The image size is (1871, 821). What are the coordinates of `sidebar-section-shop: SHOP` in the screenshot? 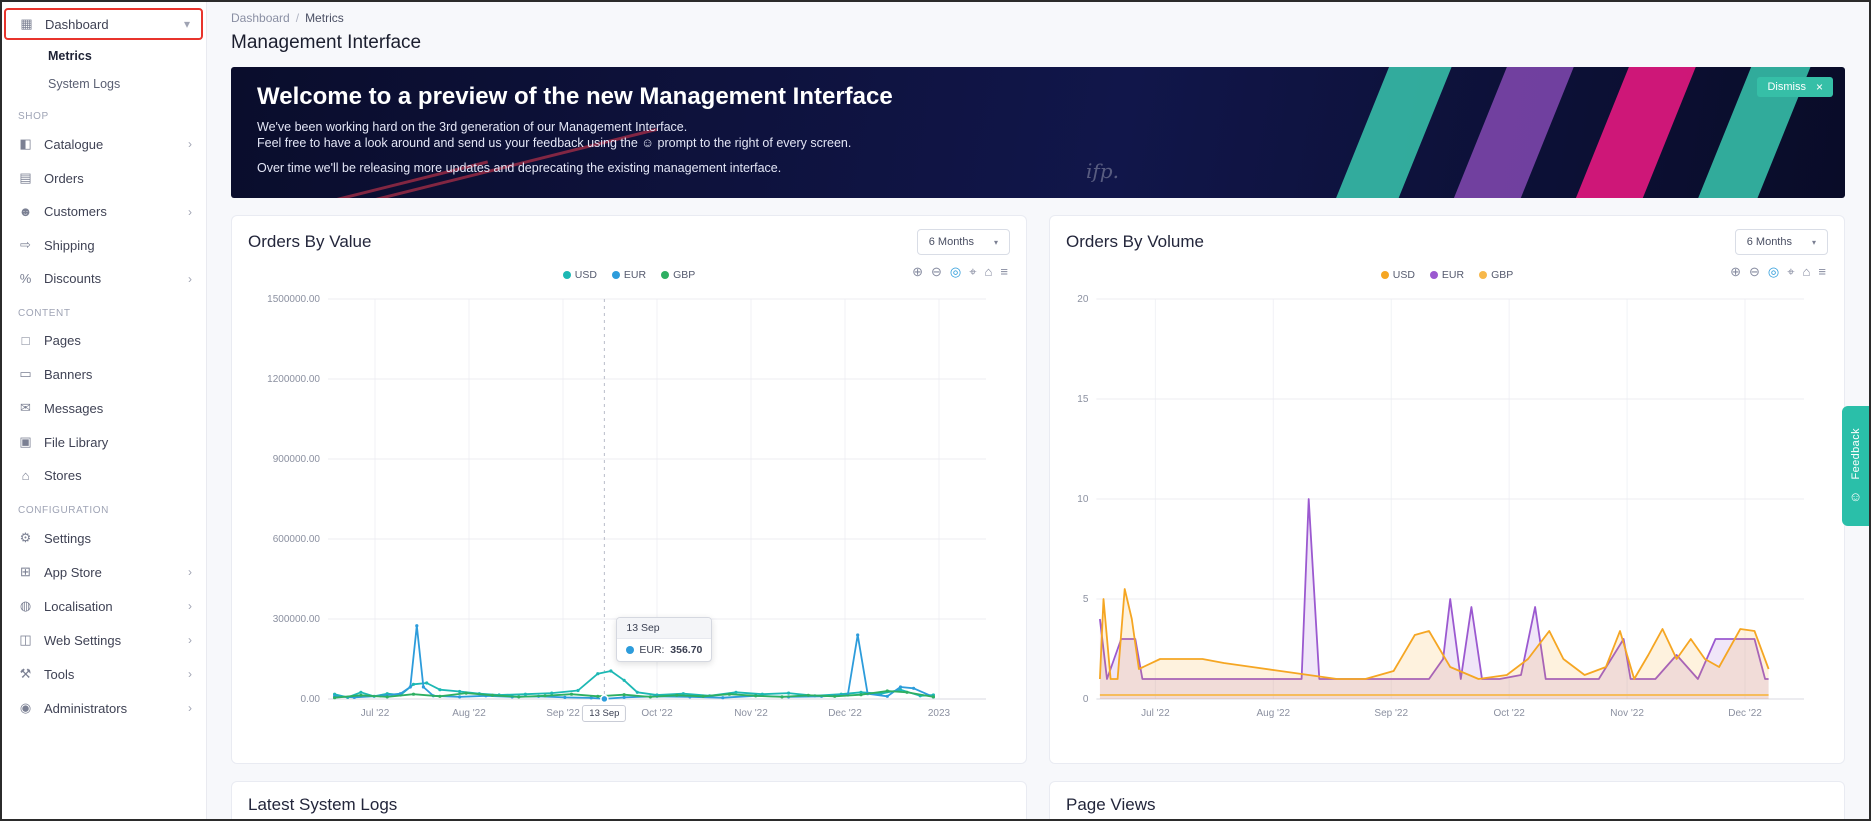 It's located at (33, 116).